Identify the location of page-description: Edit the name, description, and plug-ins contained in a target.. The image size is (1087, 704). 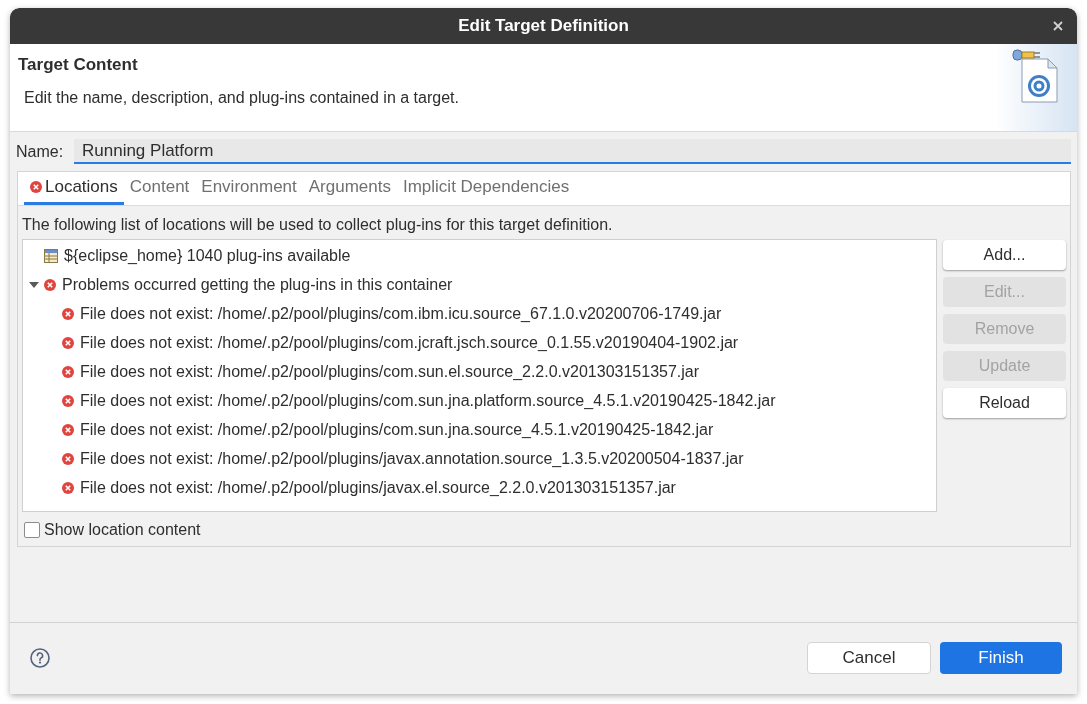
(241, 98).